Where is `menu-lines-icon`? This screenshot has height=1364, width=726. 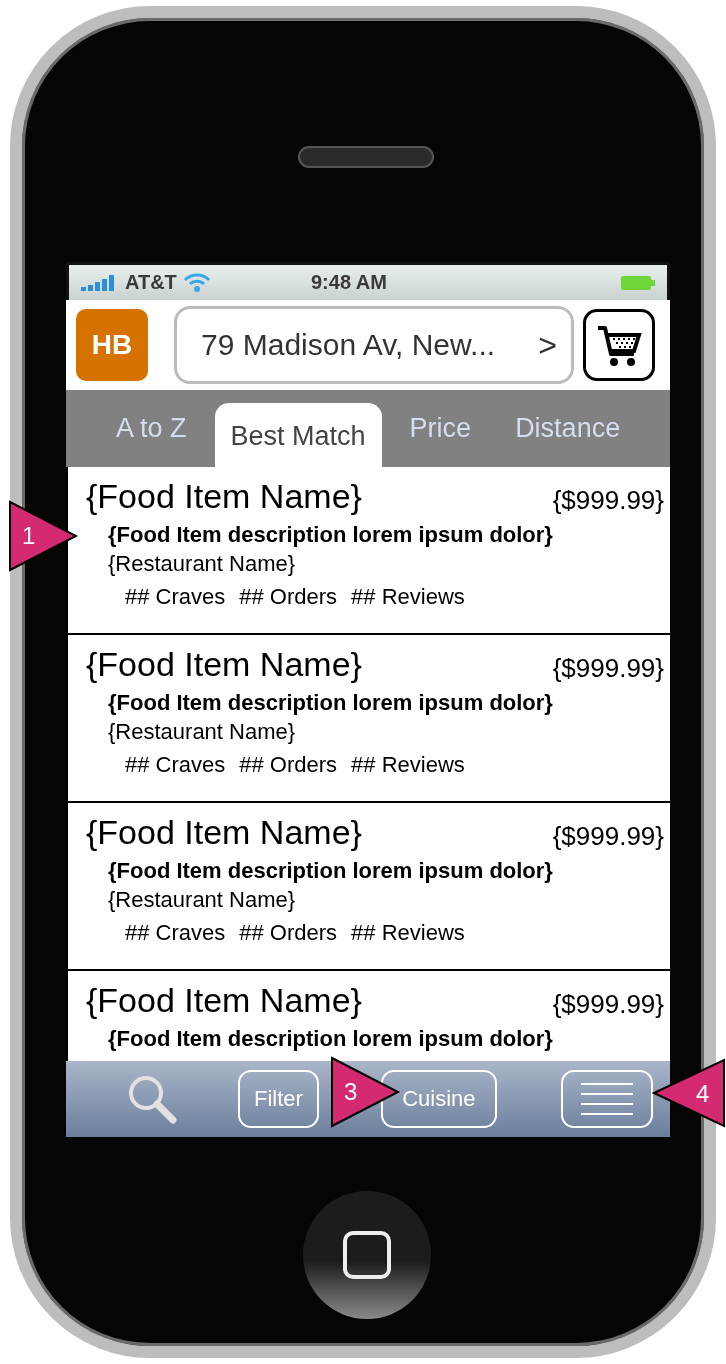 menu-lines-icon is located at coordinates (606, 1099).